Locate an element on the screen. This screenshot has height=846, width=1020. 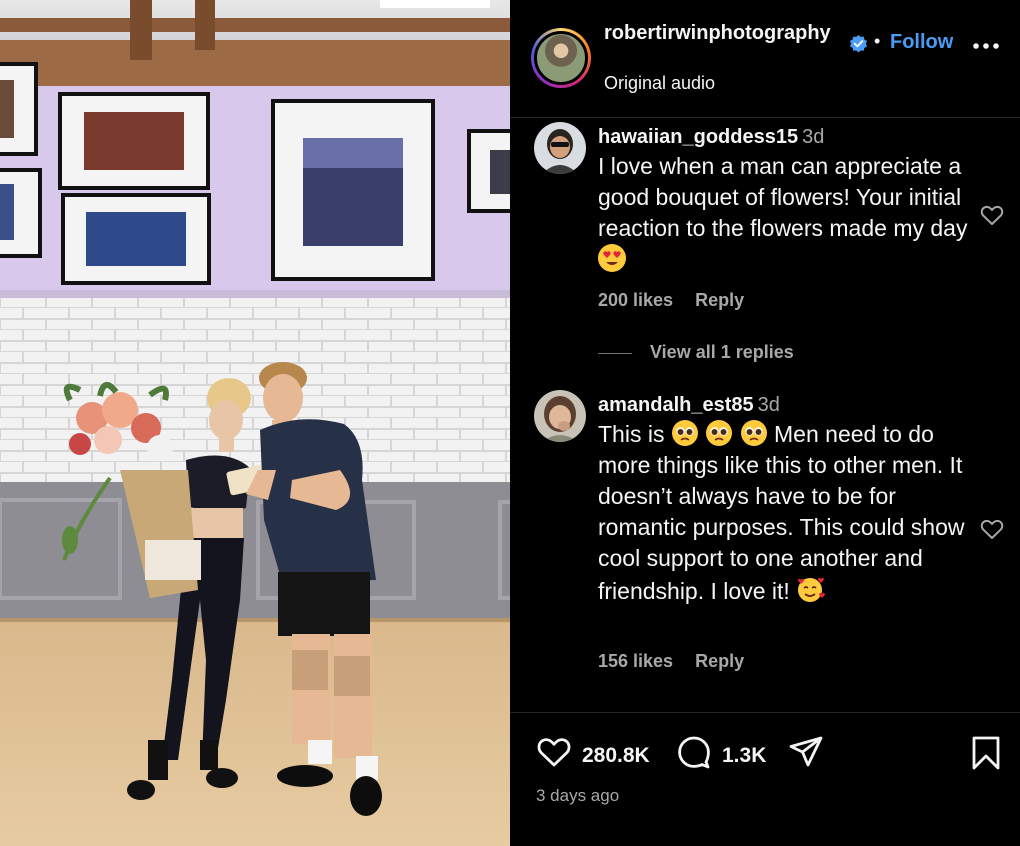
view-replies-label: View all 1 replies is located at coordinates (722, 352).